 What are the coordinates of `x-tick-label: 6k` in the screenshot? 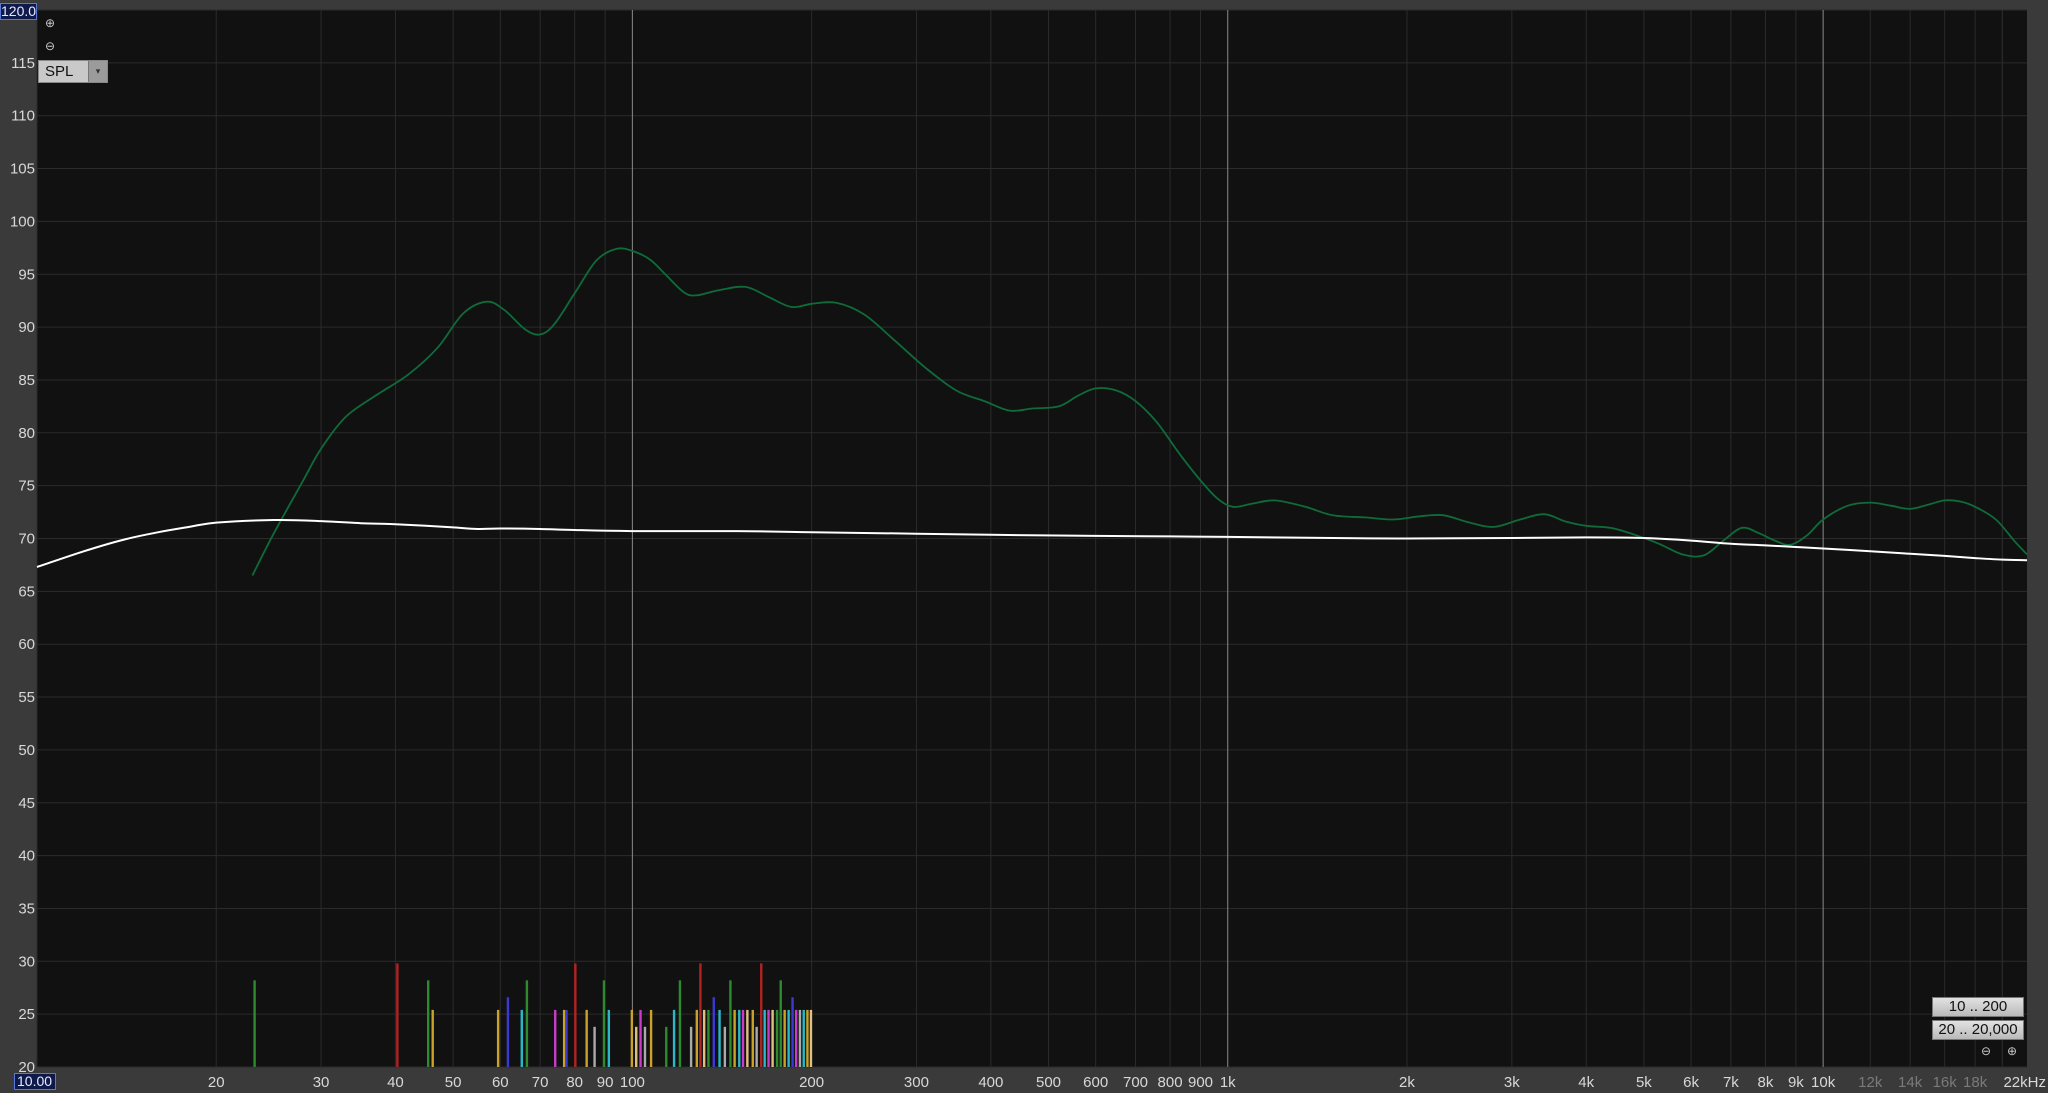 It's located at (1691, 1082).